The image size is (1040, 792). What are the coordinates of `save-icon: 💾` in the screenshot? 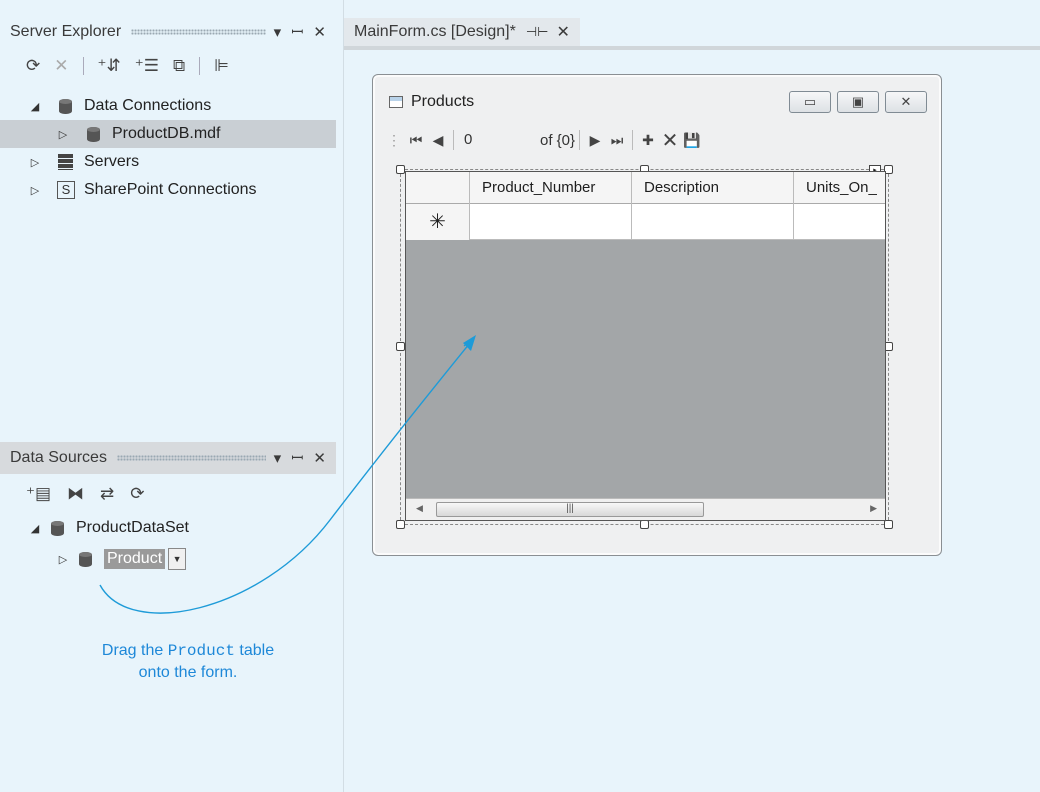 It's located at (692, 140).